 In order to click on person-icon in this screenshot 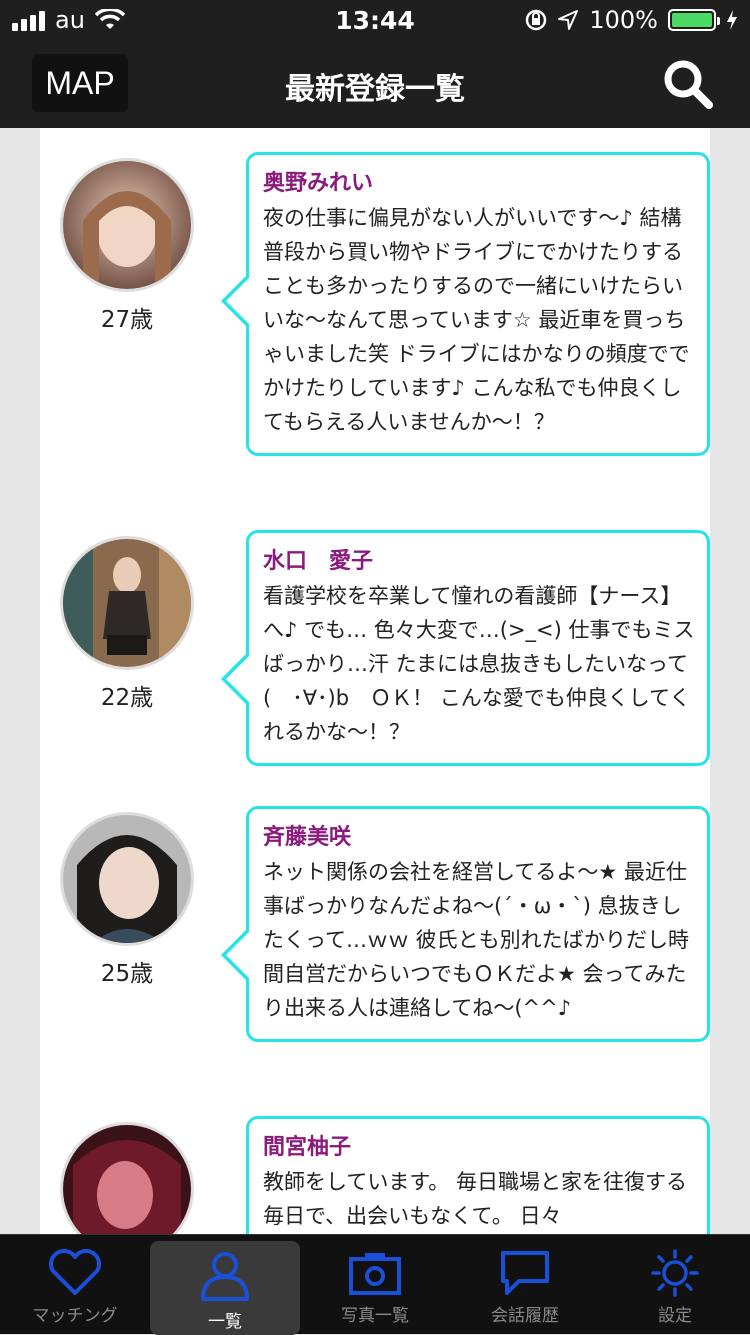, I will do `click(225, 1276)`.